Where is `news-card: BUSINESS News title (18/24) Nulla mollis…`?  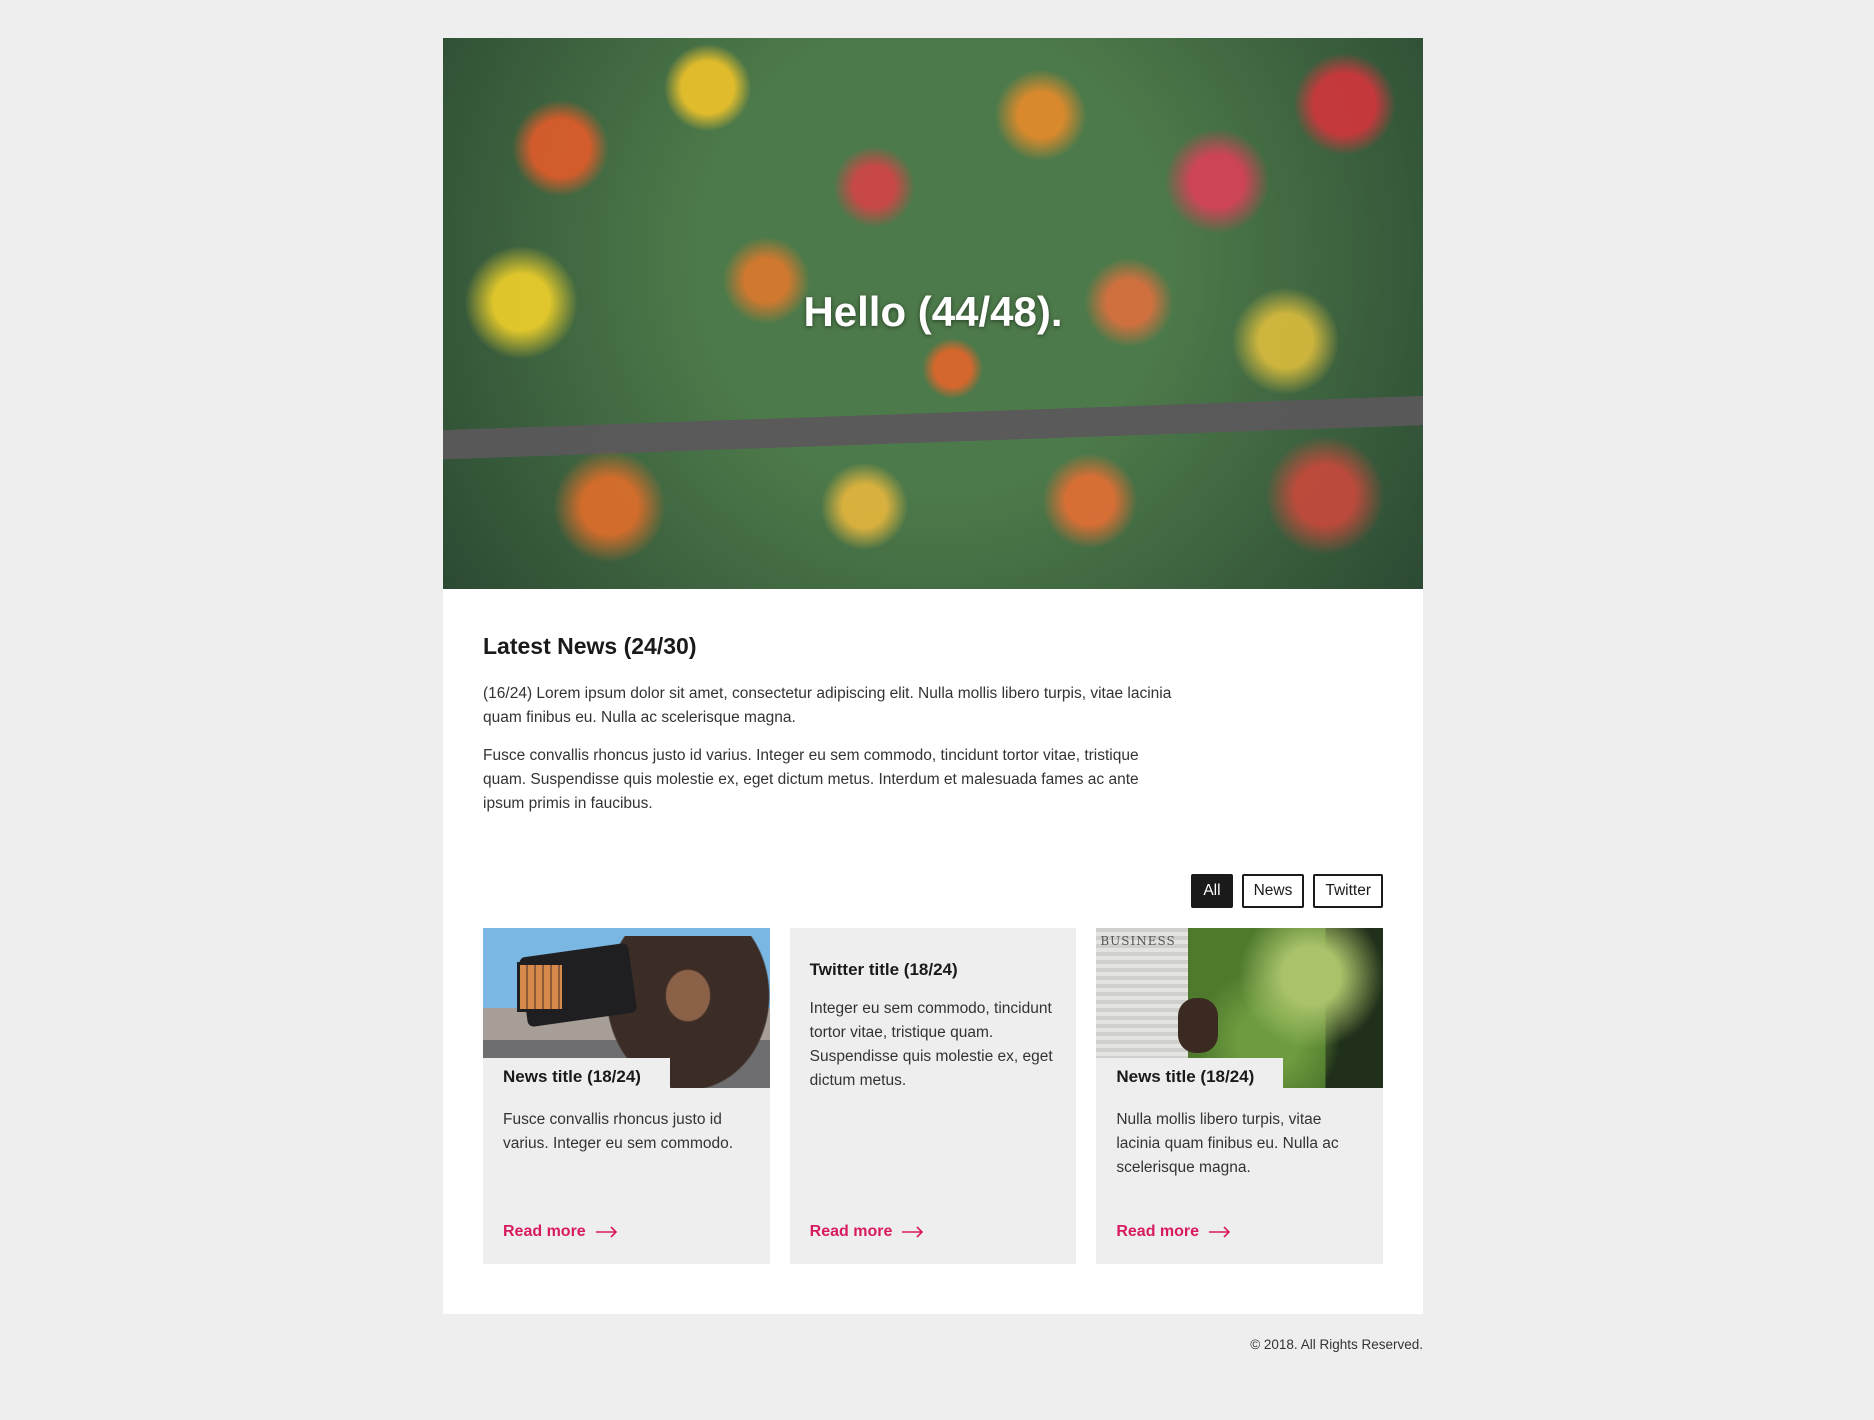
news-card: BUSINESS News title (18/24) Nulla mollis… is located at coordinates (1240, 1096).